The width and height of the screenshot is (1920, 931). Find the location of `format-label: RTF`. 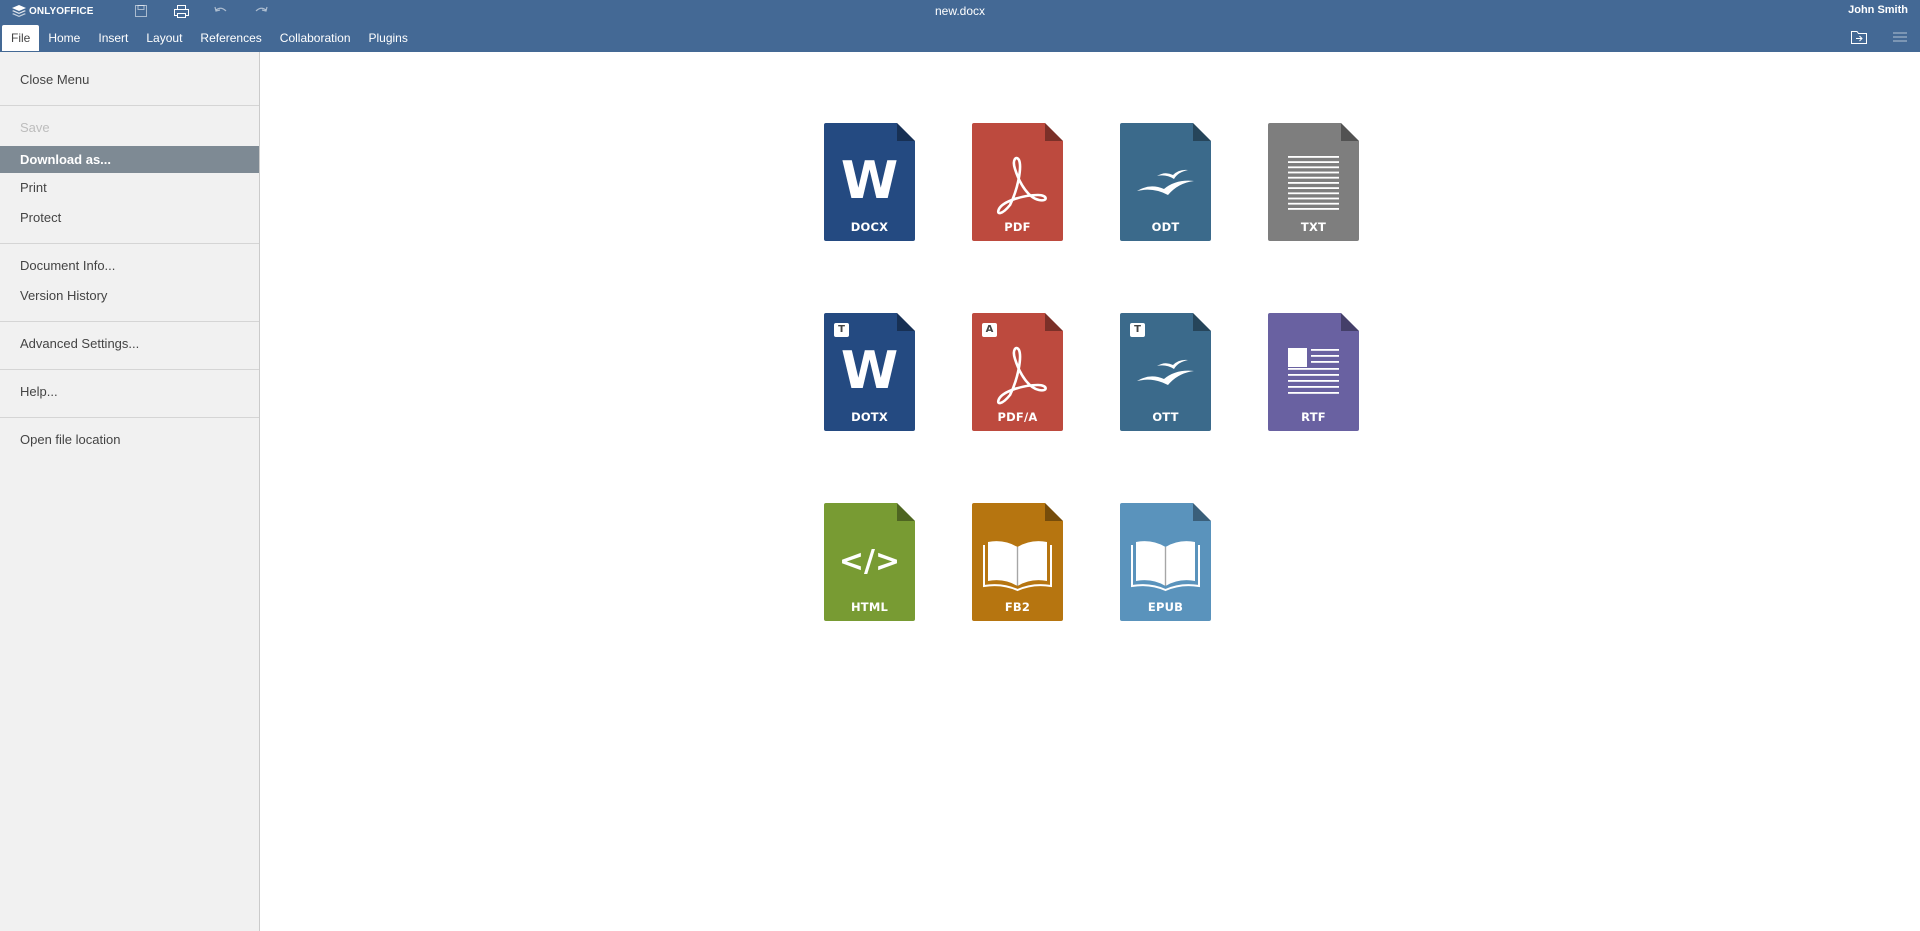

format-label: RTF is located at coordinates (1313, 417).